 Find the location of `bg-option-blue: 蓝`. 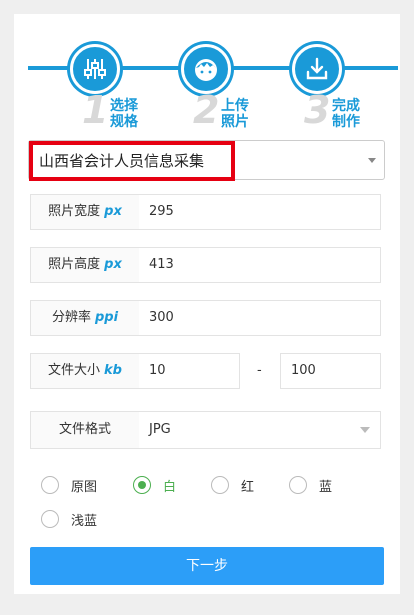

bg-option-blue: 蓝 is located at coordinates (310, 485).